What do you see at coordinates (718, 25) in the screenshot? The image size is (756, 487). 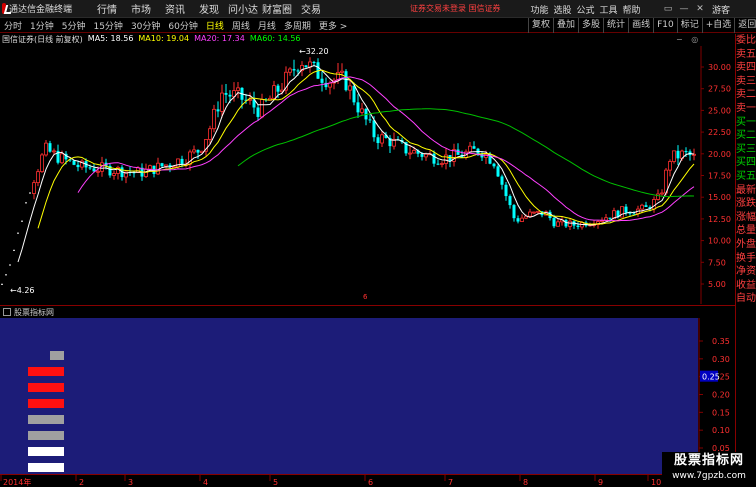 I see `tool-button-7: +自选` at bounding box center [718, 25].